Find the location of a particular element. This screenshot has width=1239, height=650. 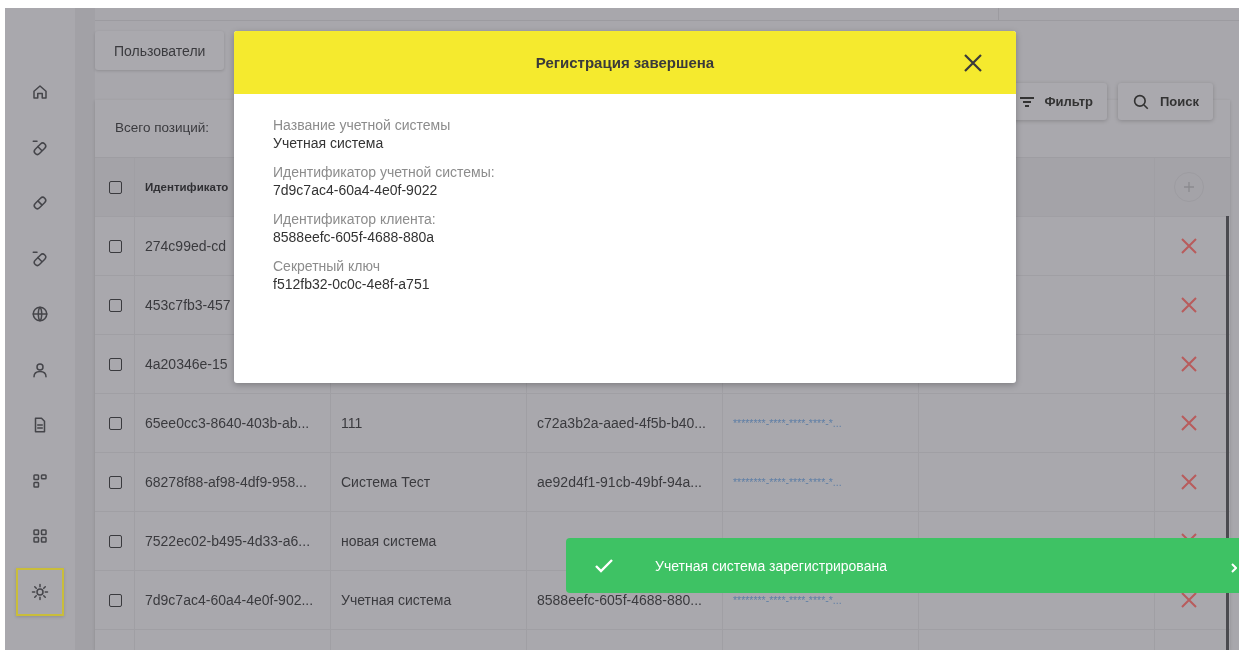

gear-icon is located at coordinates (40, 591).